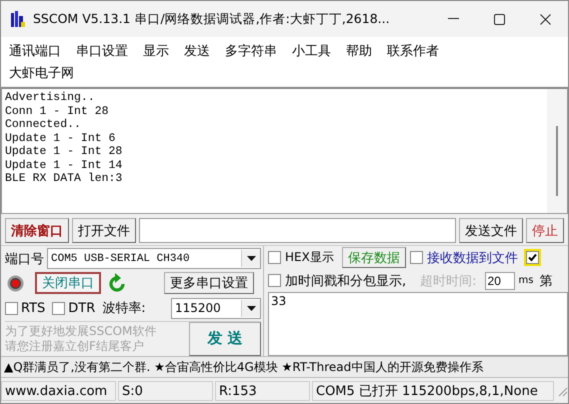 Image resolution: width=569 pixels, height=404 pixels. Describe the element at coordinates (35, 51) in the screenshot. I see `menu-item: 通讯端口` at that location.